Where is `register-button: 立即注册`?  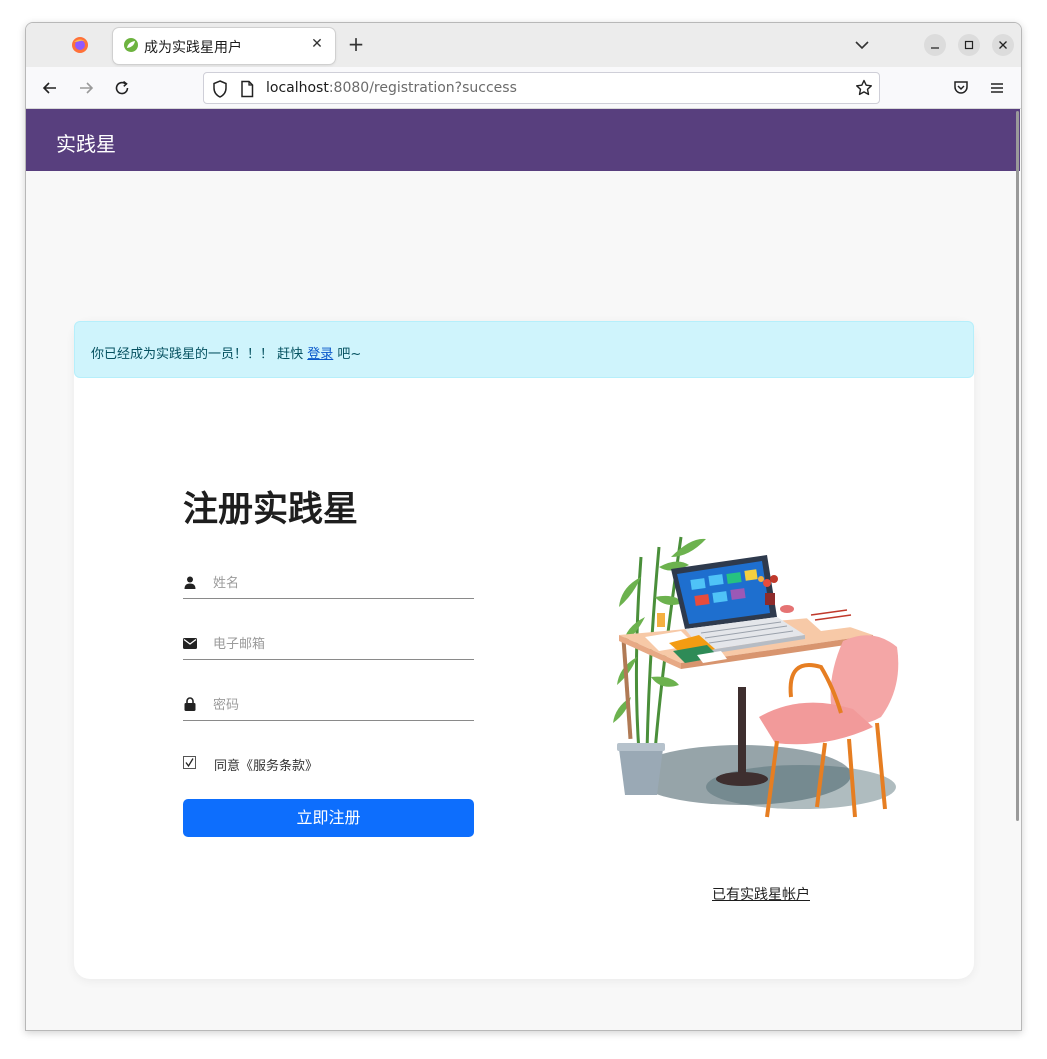 register-button: 立即注册 is located at coordinates (328, 818).